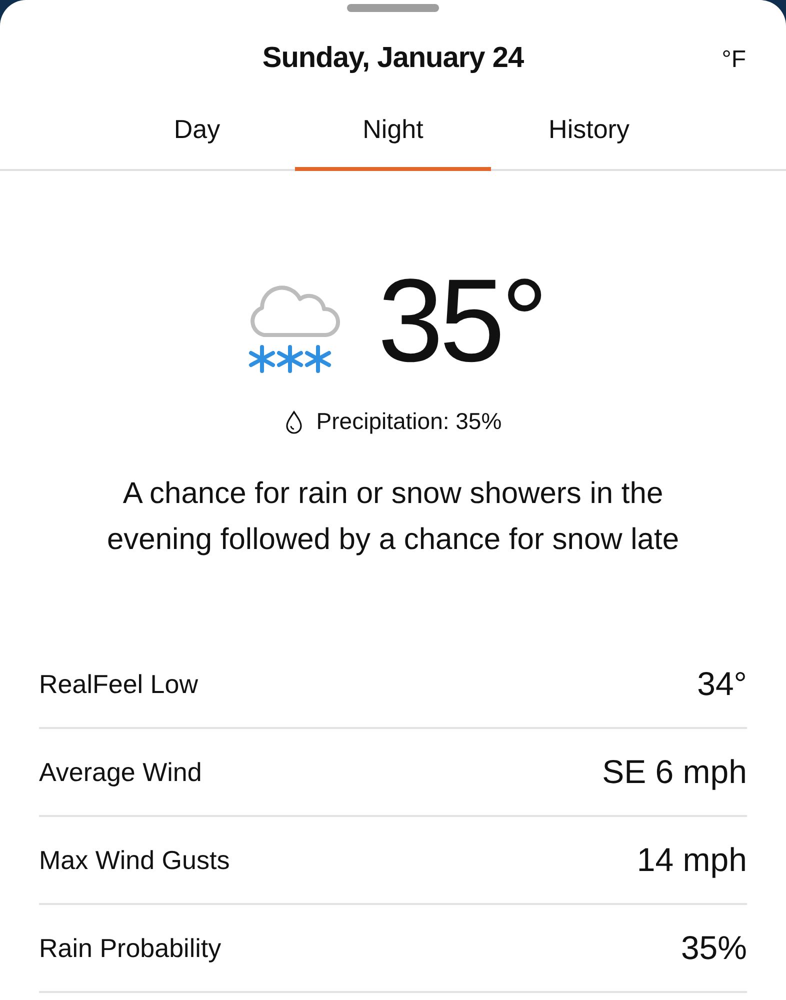  What do you see at coordinates (130, 948) in the screenshot?
I see `detail-label: Rain Probability` at bounding box center [130, 948].